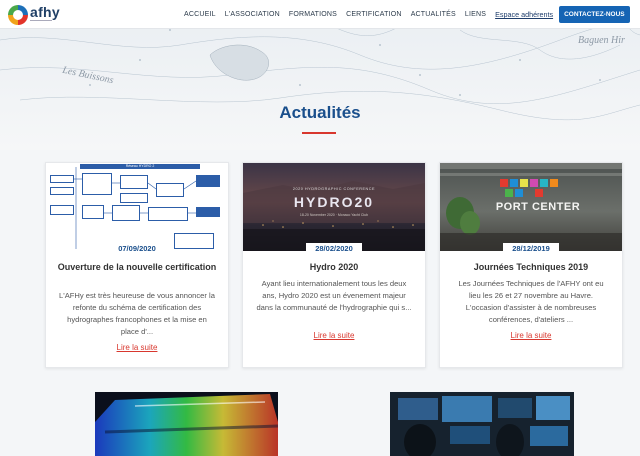  Describe the element at coordinates (475, 14) in the screenshot. I see `nav-liens: LIENS` at that location.